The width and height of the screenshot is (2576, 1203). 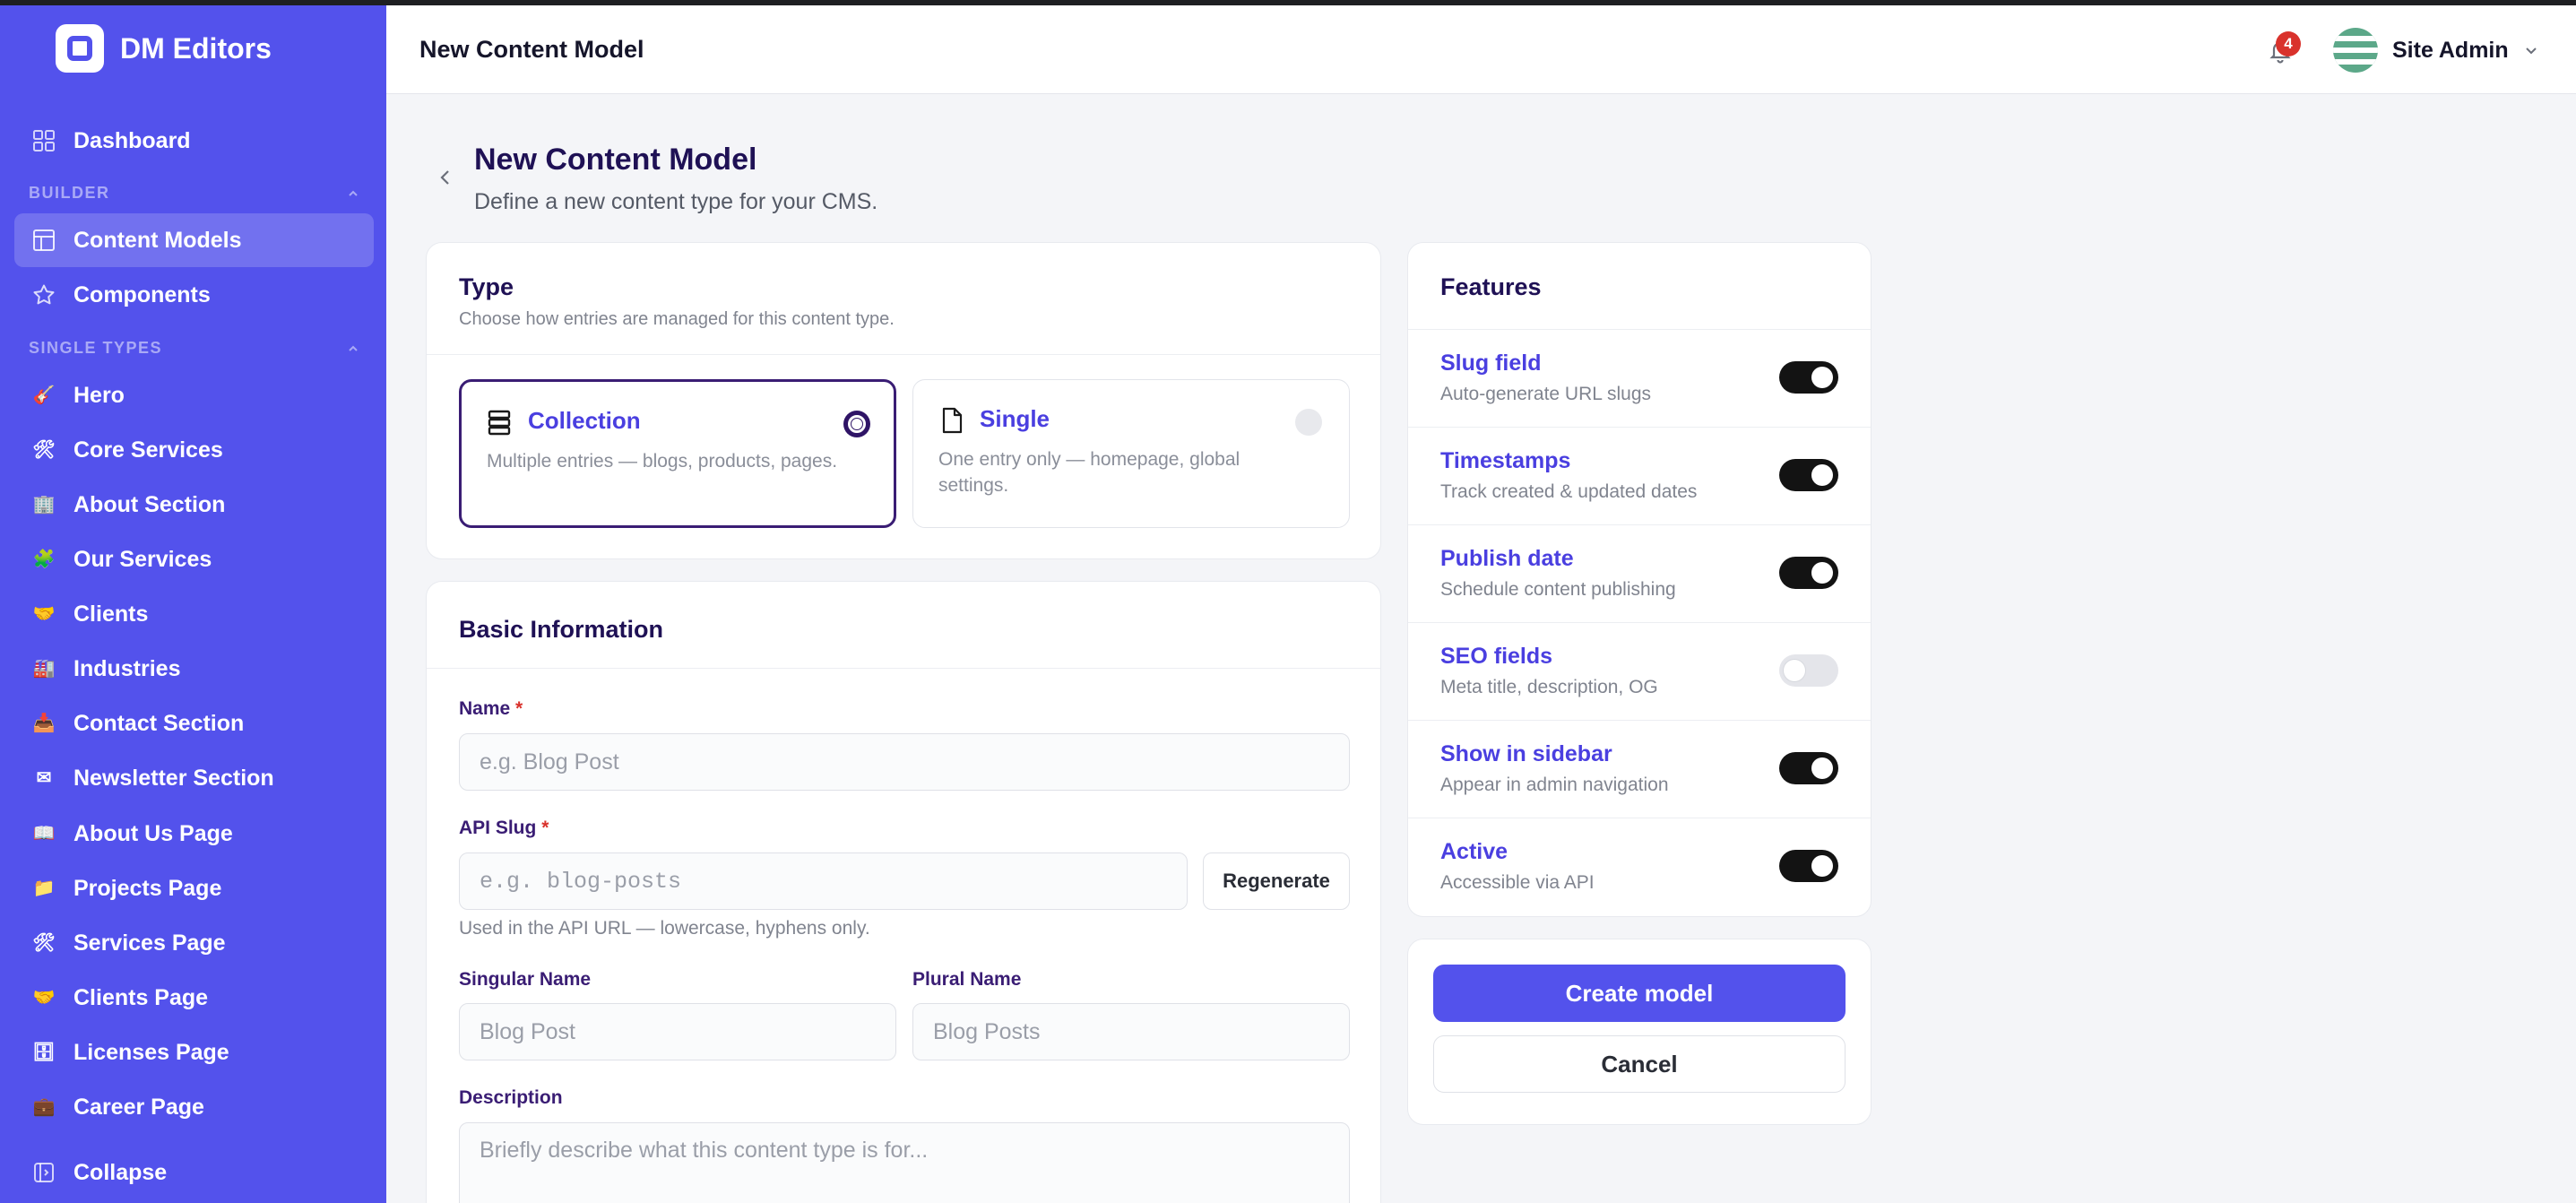 I want to click on chevron-down-icon, so click(x=2531, y=50).